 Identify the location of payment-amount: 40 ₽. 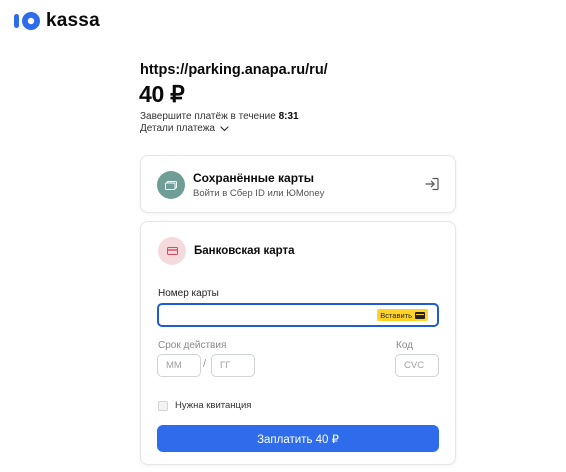
(162, 94).